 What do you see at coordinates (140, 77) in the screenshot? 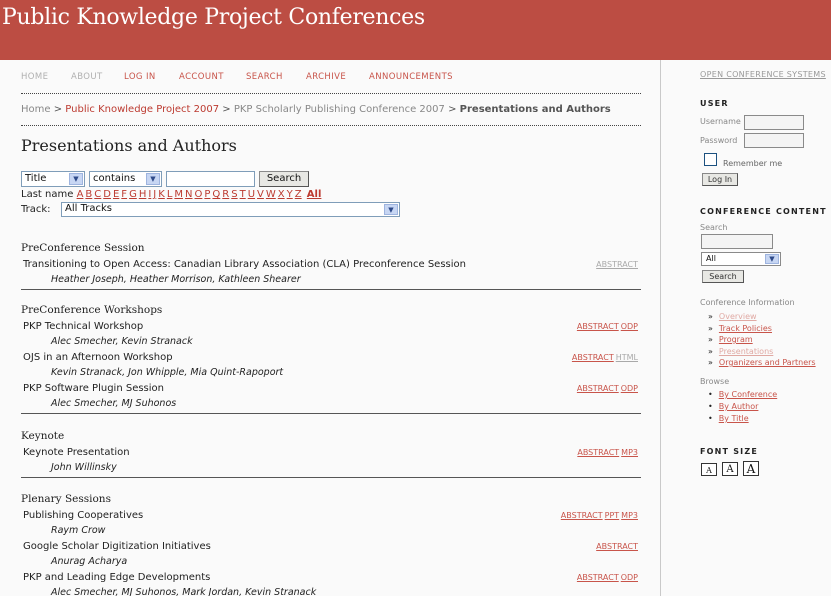
I see `nav-login: LOG IN` at bounding box center [140, 77].